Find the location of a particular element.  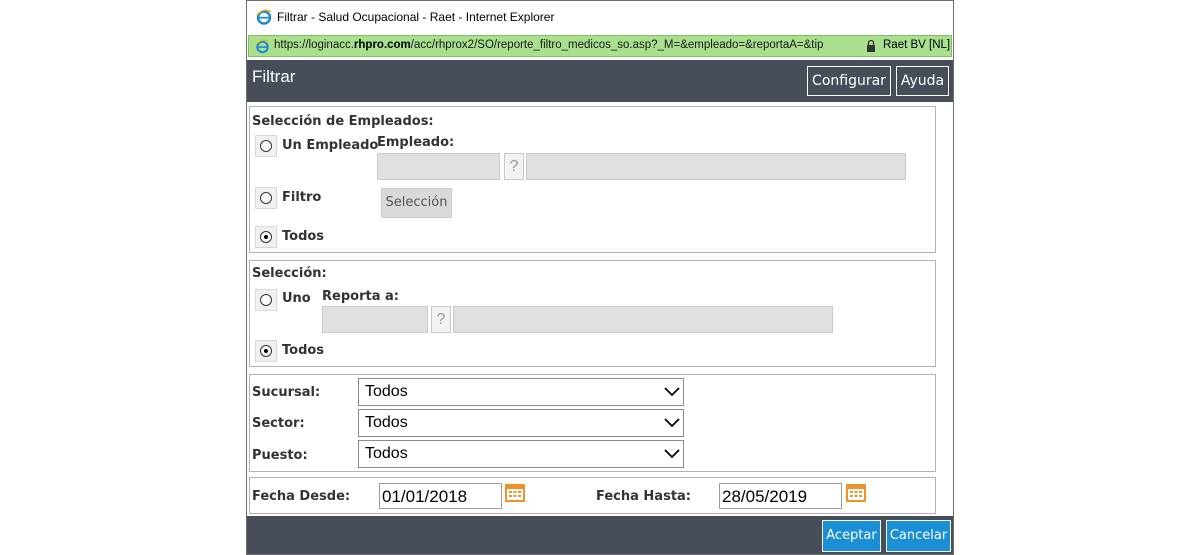

internet-explorer-icon is located at coordinates (264, 17).